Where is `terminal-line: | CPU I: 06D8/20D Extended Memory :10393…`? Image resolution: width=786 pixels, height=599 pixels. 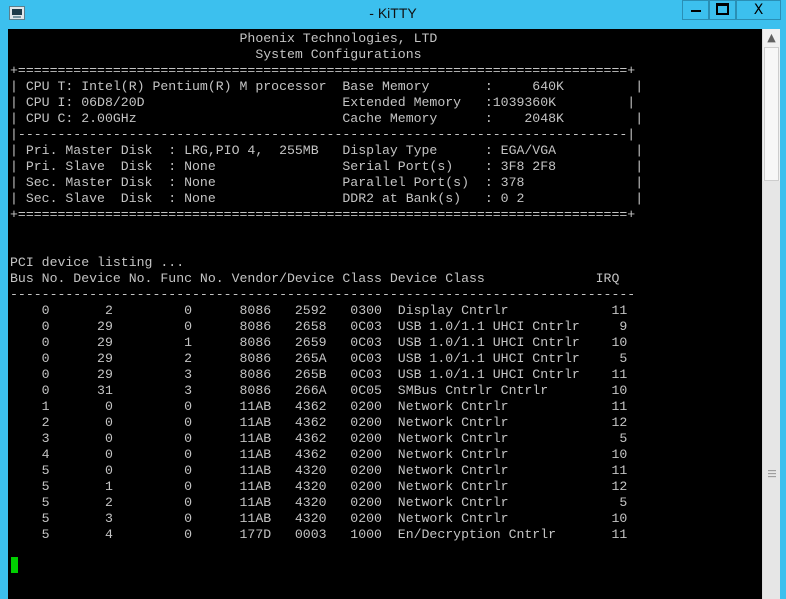 terminal-line: | CPU I: 06D8/20D Extended Memory :10393… is located at coordinates (323, 102).